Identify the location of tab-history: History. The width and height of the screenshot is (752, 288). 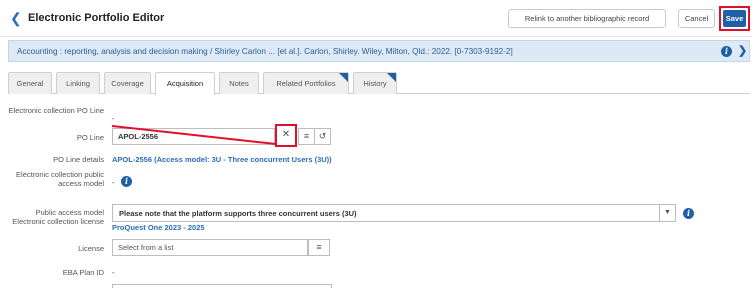
(375, 83).